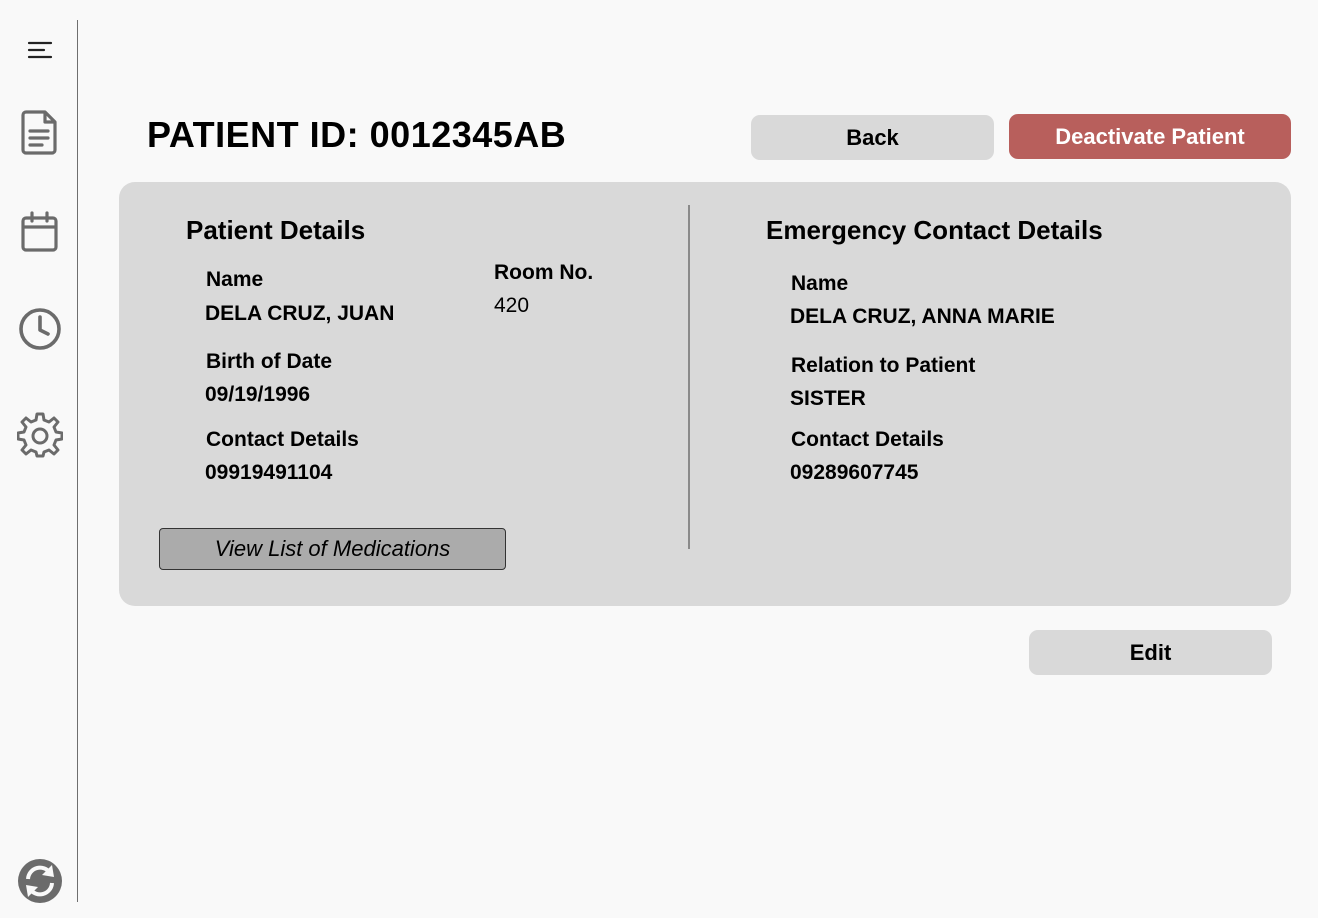 The width and height of the screenshot is (1318, 918). Describe the element at coordinates (332, 549) in the screenshot. I see `view-medications-button: View List of Medications` at that location.